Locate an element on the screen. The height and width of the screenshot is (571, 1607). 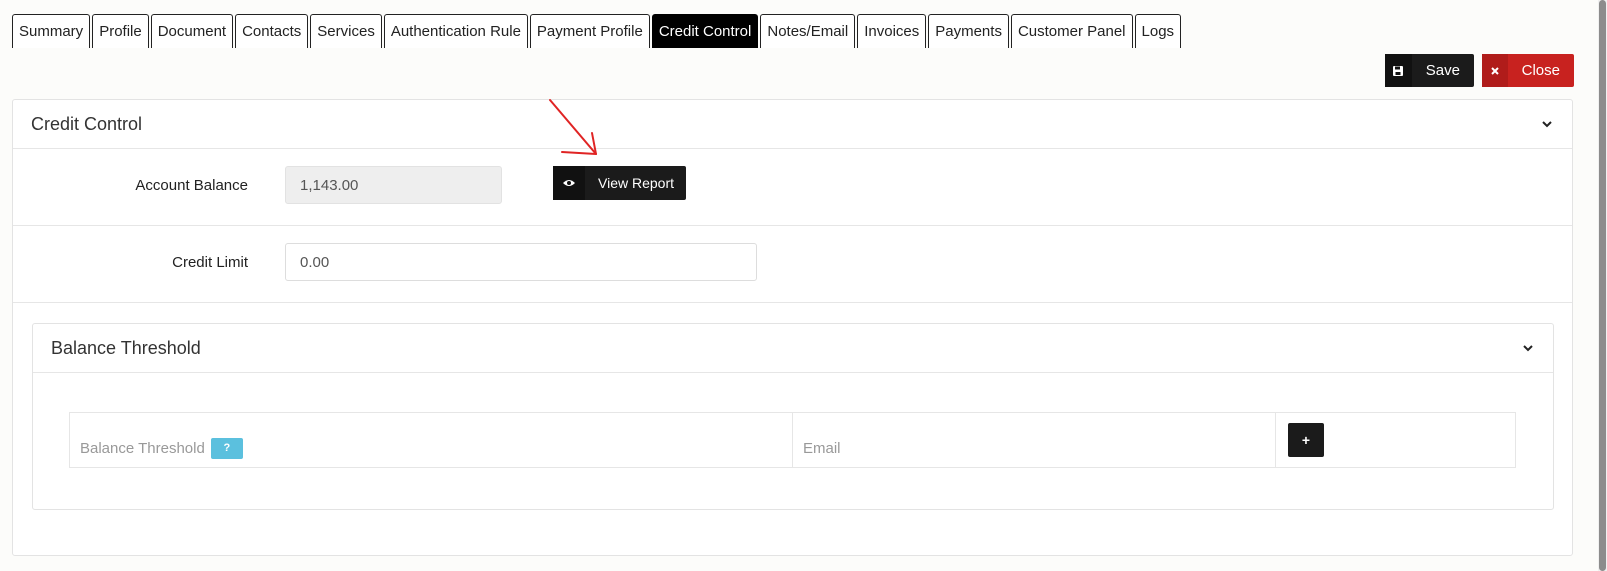
email-cell: Email is located at coordinates (1034, 440).